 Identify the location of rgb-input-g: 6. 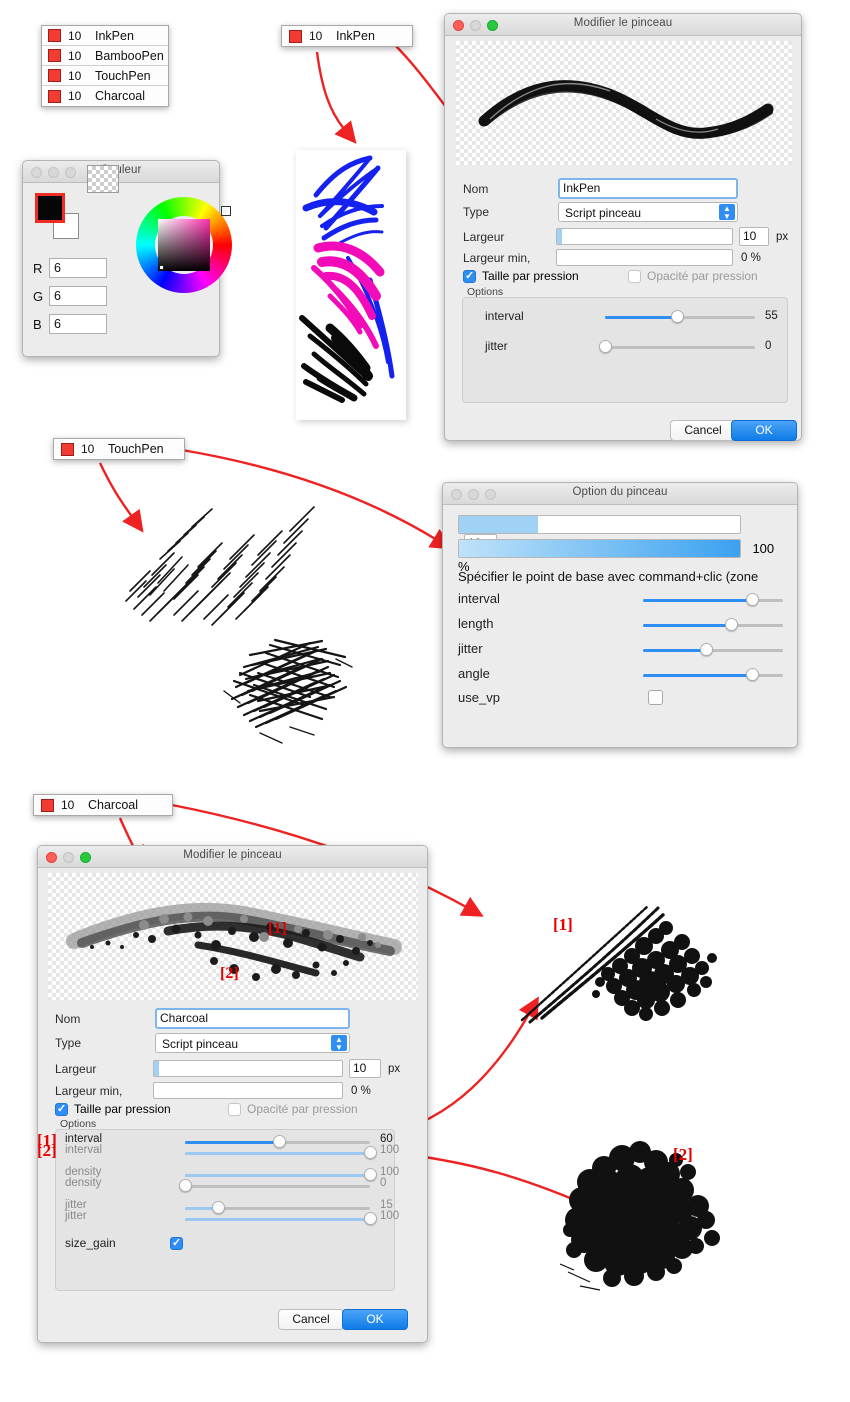
(78, 296).